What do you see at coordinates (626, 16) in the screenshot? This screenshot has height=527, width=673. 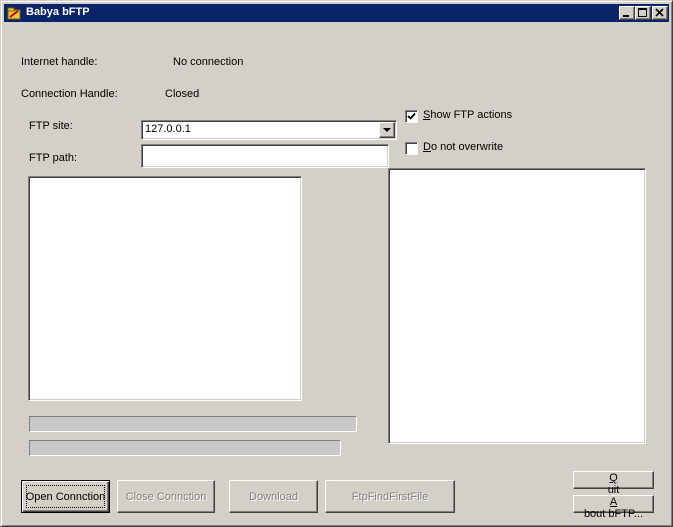 I see `minimize-icon` at bounding box center [626, 16].